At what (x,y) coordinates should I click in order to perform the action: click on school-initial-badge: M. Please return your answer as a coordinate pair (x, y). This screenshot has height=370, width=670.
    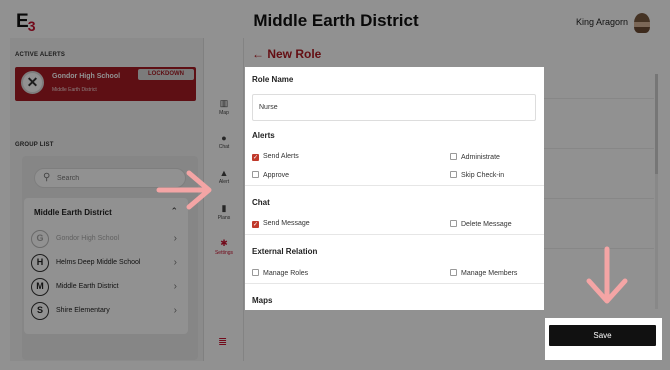
    Looking at the image, I should click on (40, 287).